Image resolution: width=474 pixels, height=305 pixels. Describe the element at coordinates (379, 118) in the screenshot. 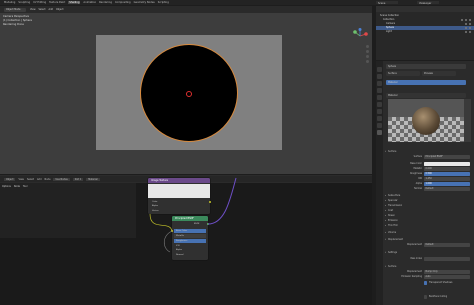

I see `modifier-tab-icon` at that location.